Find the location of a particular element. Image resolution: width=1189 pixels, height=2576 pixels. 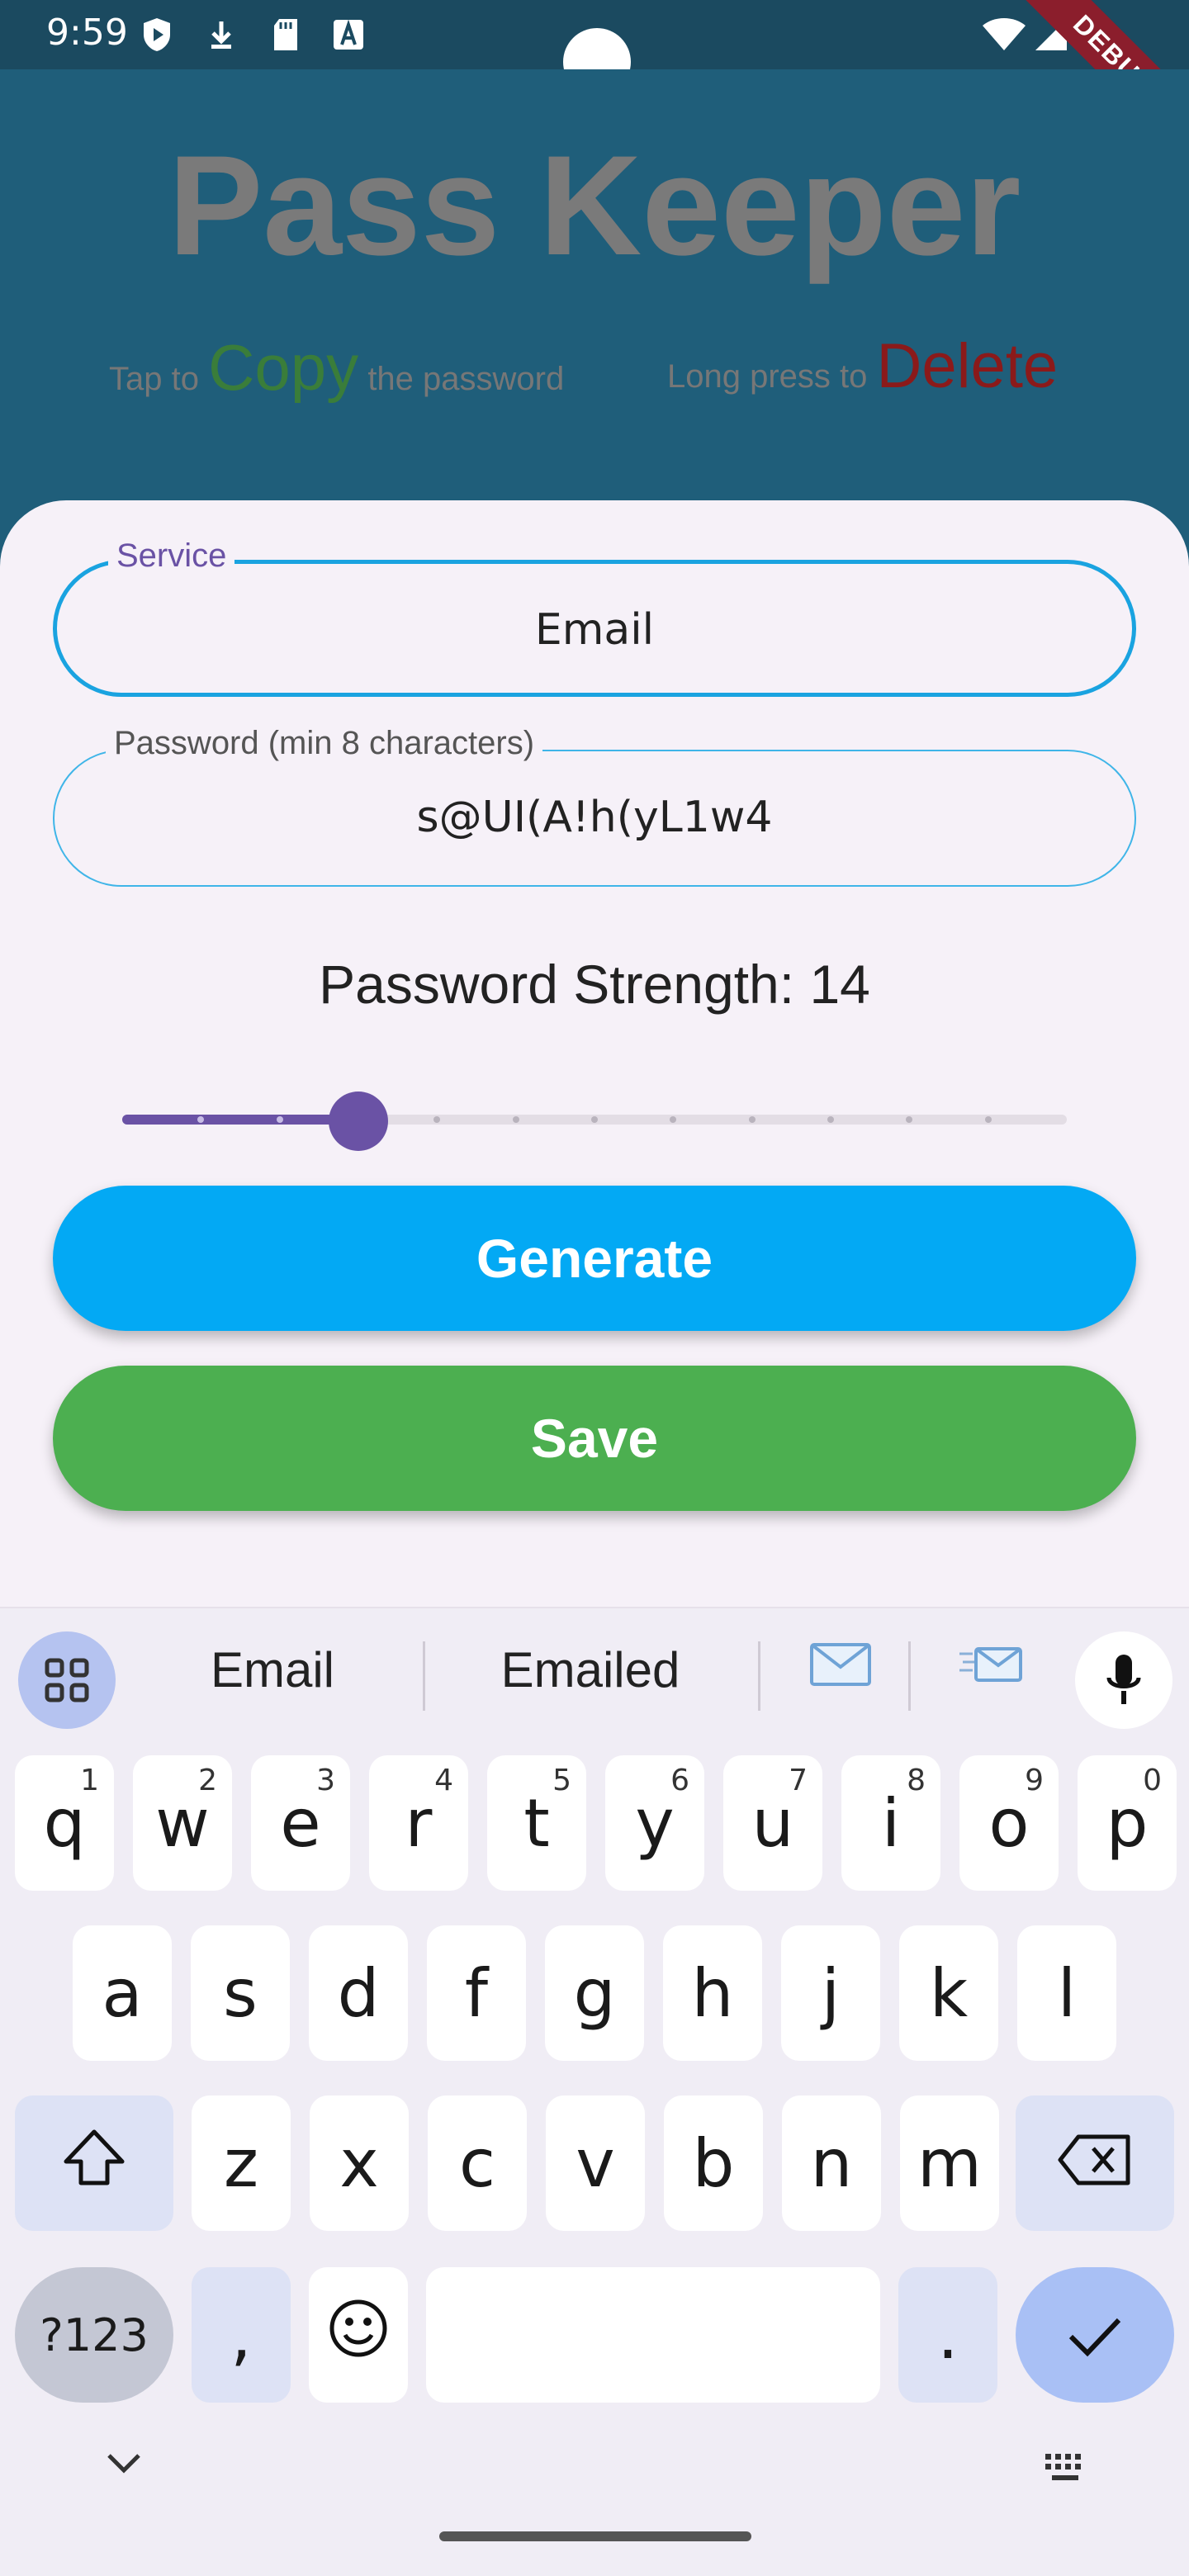

key-label: b is located at coordinates (713, 2163).